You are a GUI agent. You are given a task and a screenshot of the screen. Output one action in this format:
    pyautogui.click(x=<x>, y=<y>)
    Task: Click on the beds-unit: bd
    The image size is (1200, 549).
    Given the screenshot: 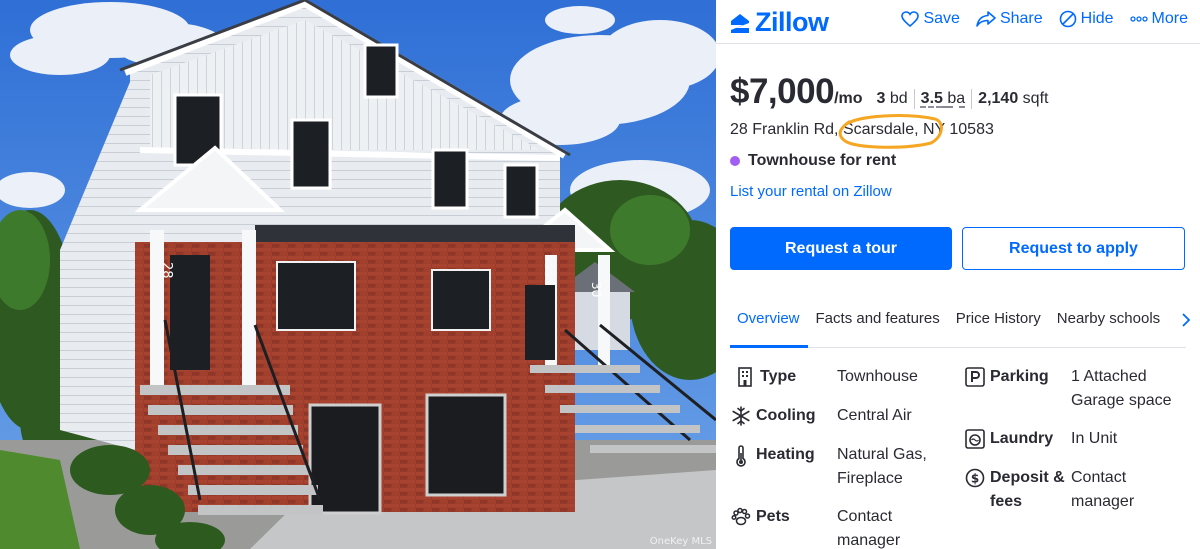 What is the action you would take?
    pyautogui.click(x=899, y=98)
    